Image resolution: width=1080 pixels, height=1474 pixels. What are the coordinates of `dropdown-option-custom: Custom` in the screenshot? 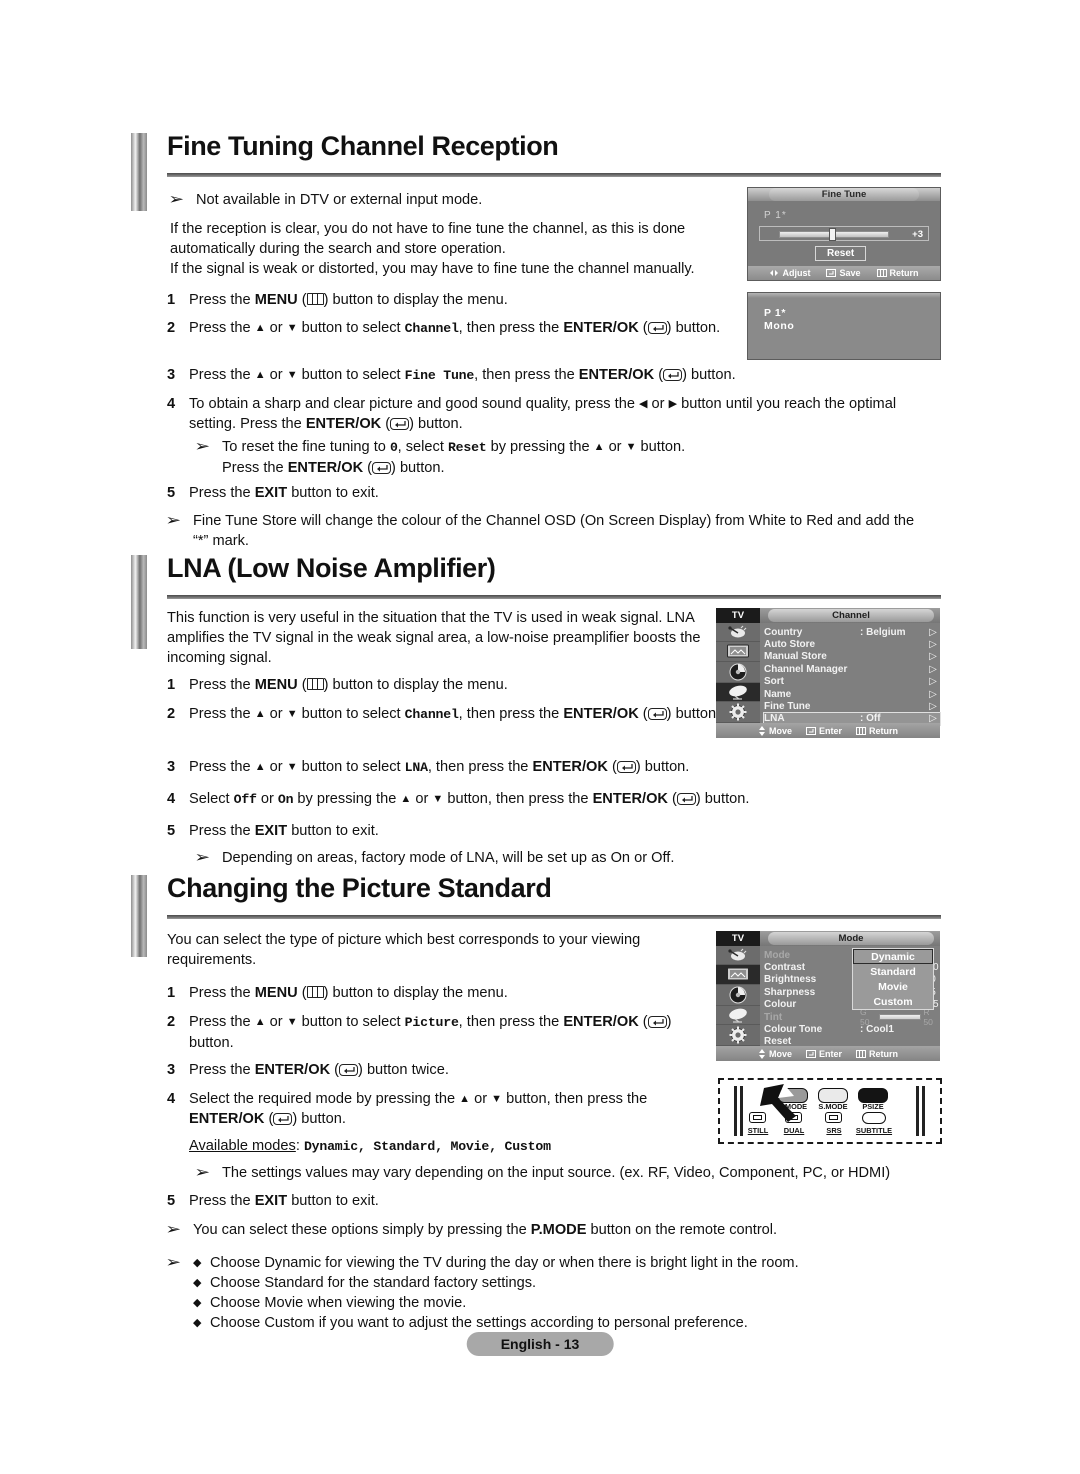 It's located at (893, 1001).